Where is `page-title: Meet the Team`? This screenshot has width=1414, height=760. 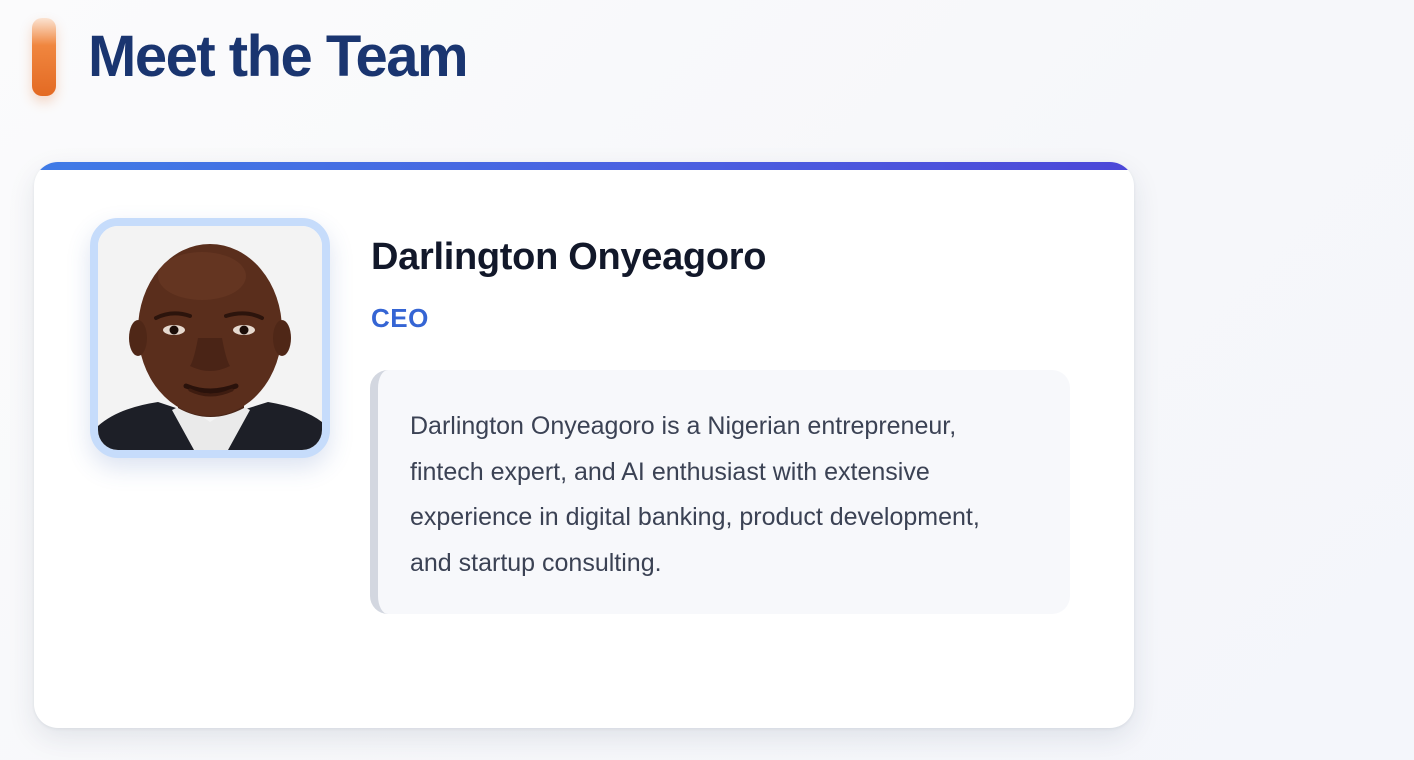 page-title: Meet the Team is located at coordinates (278, 56).